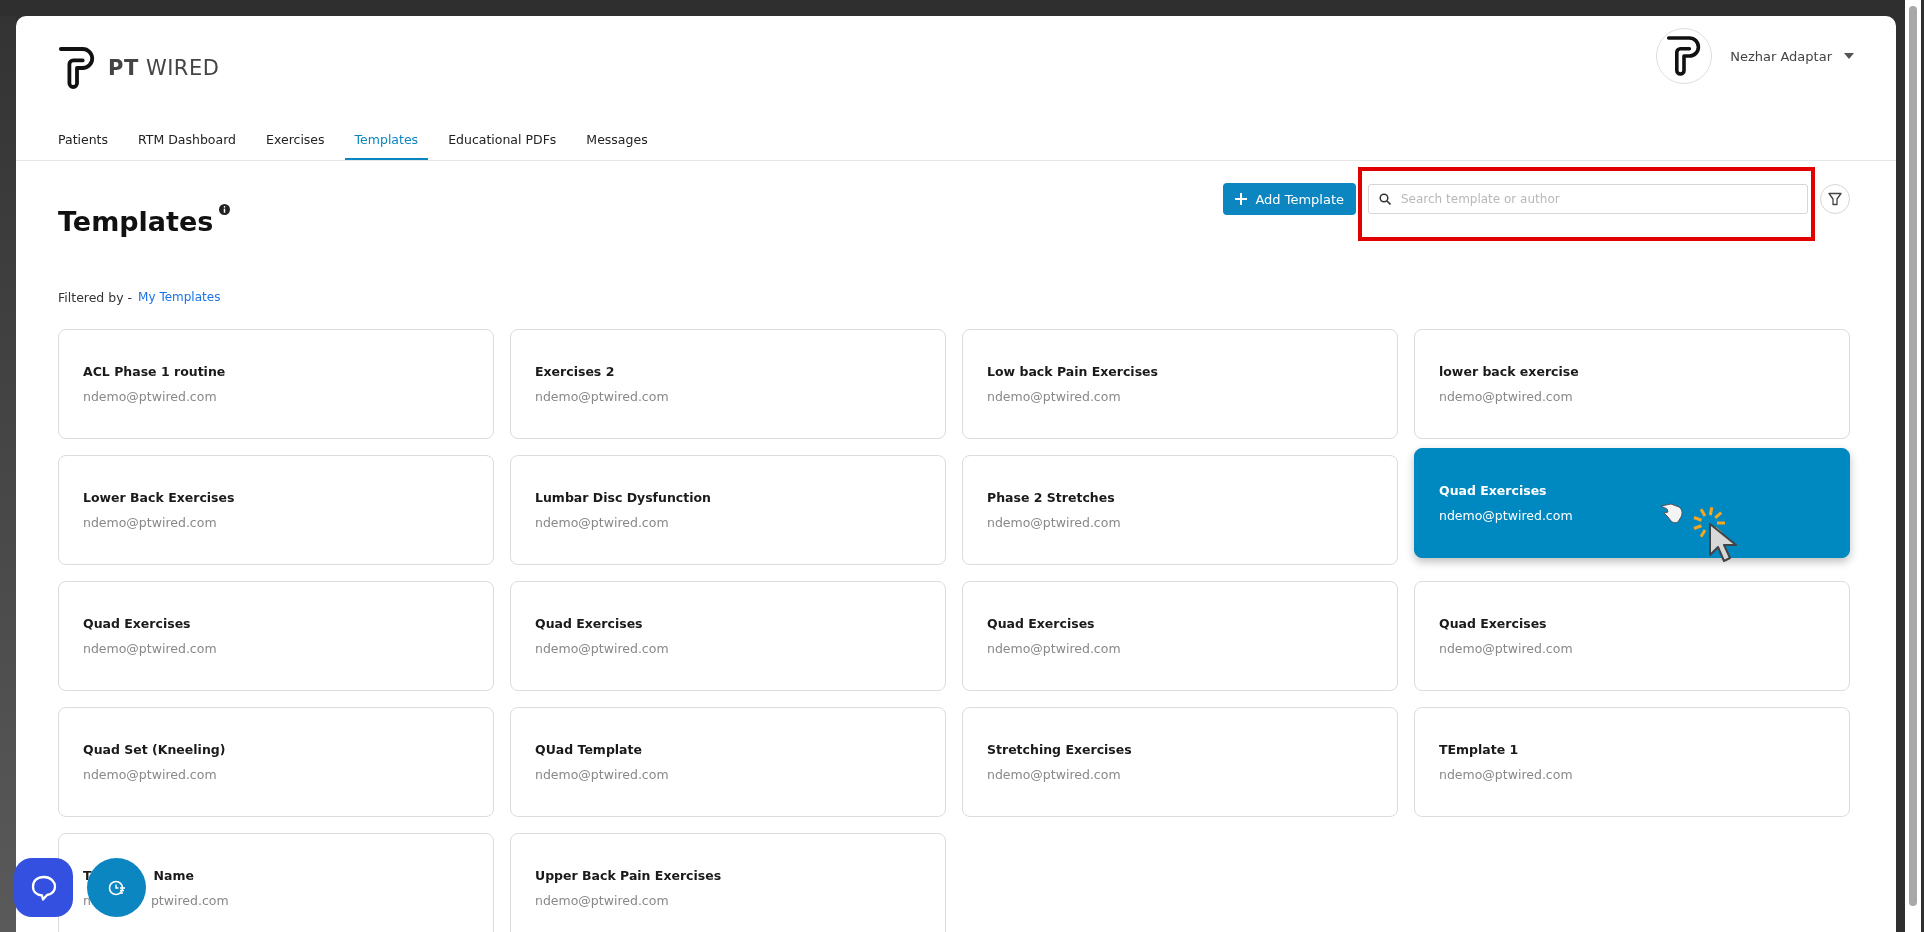 The width and height of the screenshot is (1924, 932). I want to click on chat-button, so click(43, 887).